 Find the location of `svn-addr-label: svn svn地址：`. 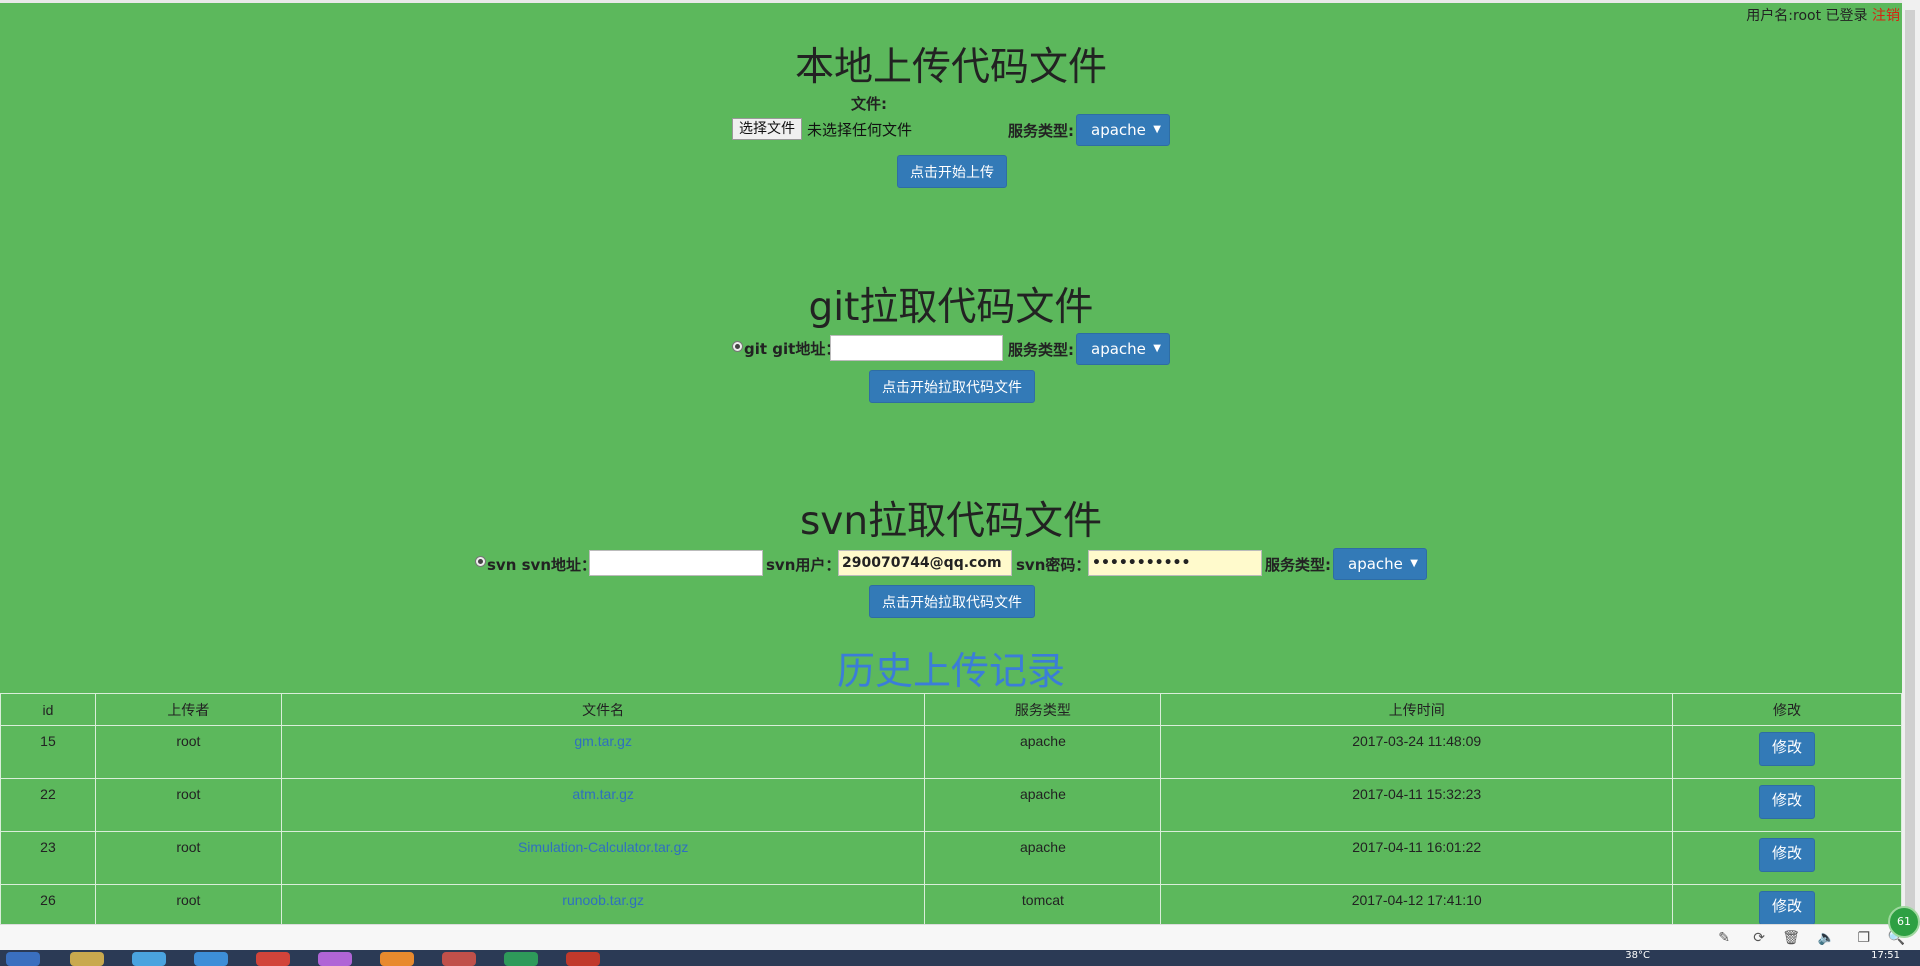

svn-addr-label: svn svn地址： is located at coordinates (541, 565).